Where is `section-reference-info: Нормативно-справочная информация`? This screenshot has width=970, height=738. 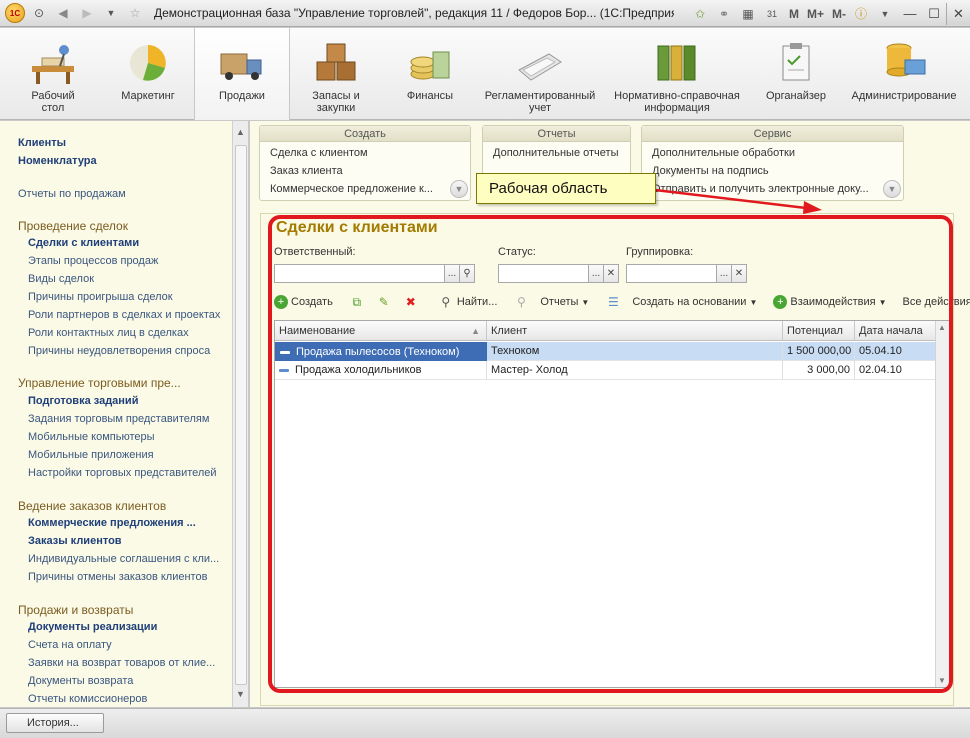 section-reference-info: Нормативно-справочная информация is located at coordinates (677, 74).